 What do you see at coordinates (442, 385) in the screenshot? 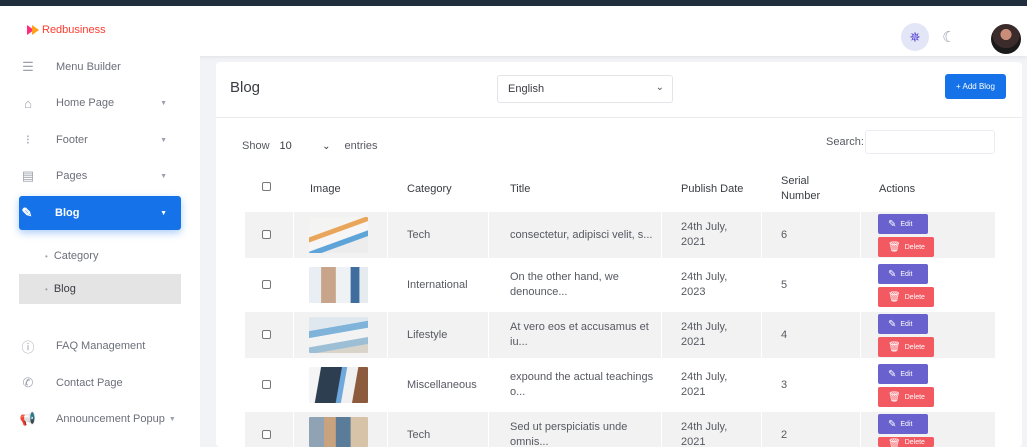
I see `row-category: Miscellaneous` at bounding box center [442, 385].